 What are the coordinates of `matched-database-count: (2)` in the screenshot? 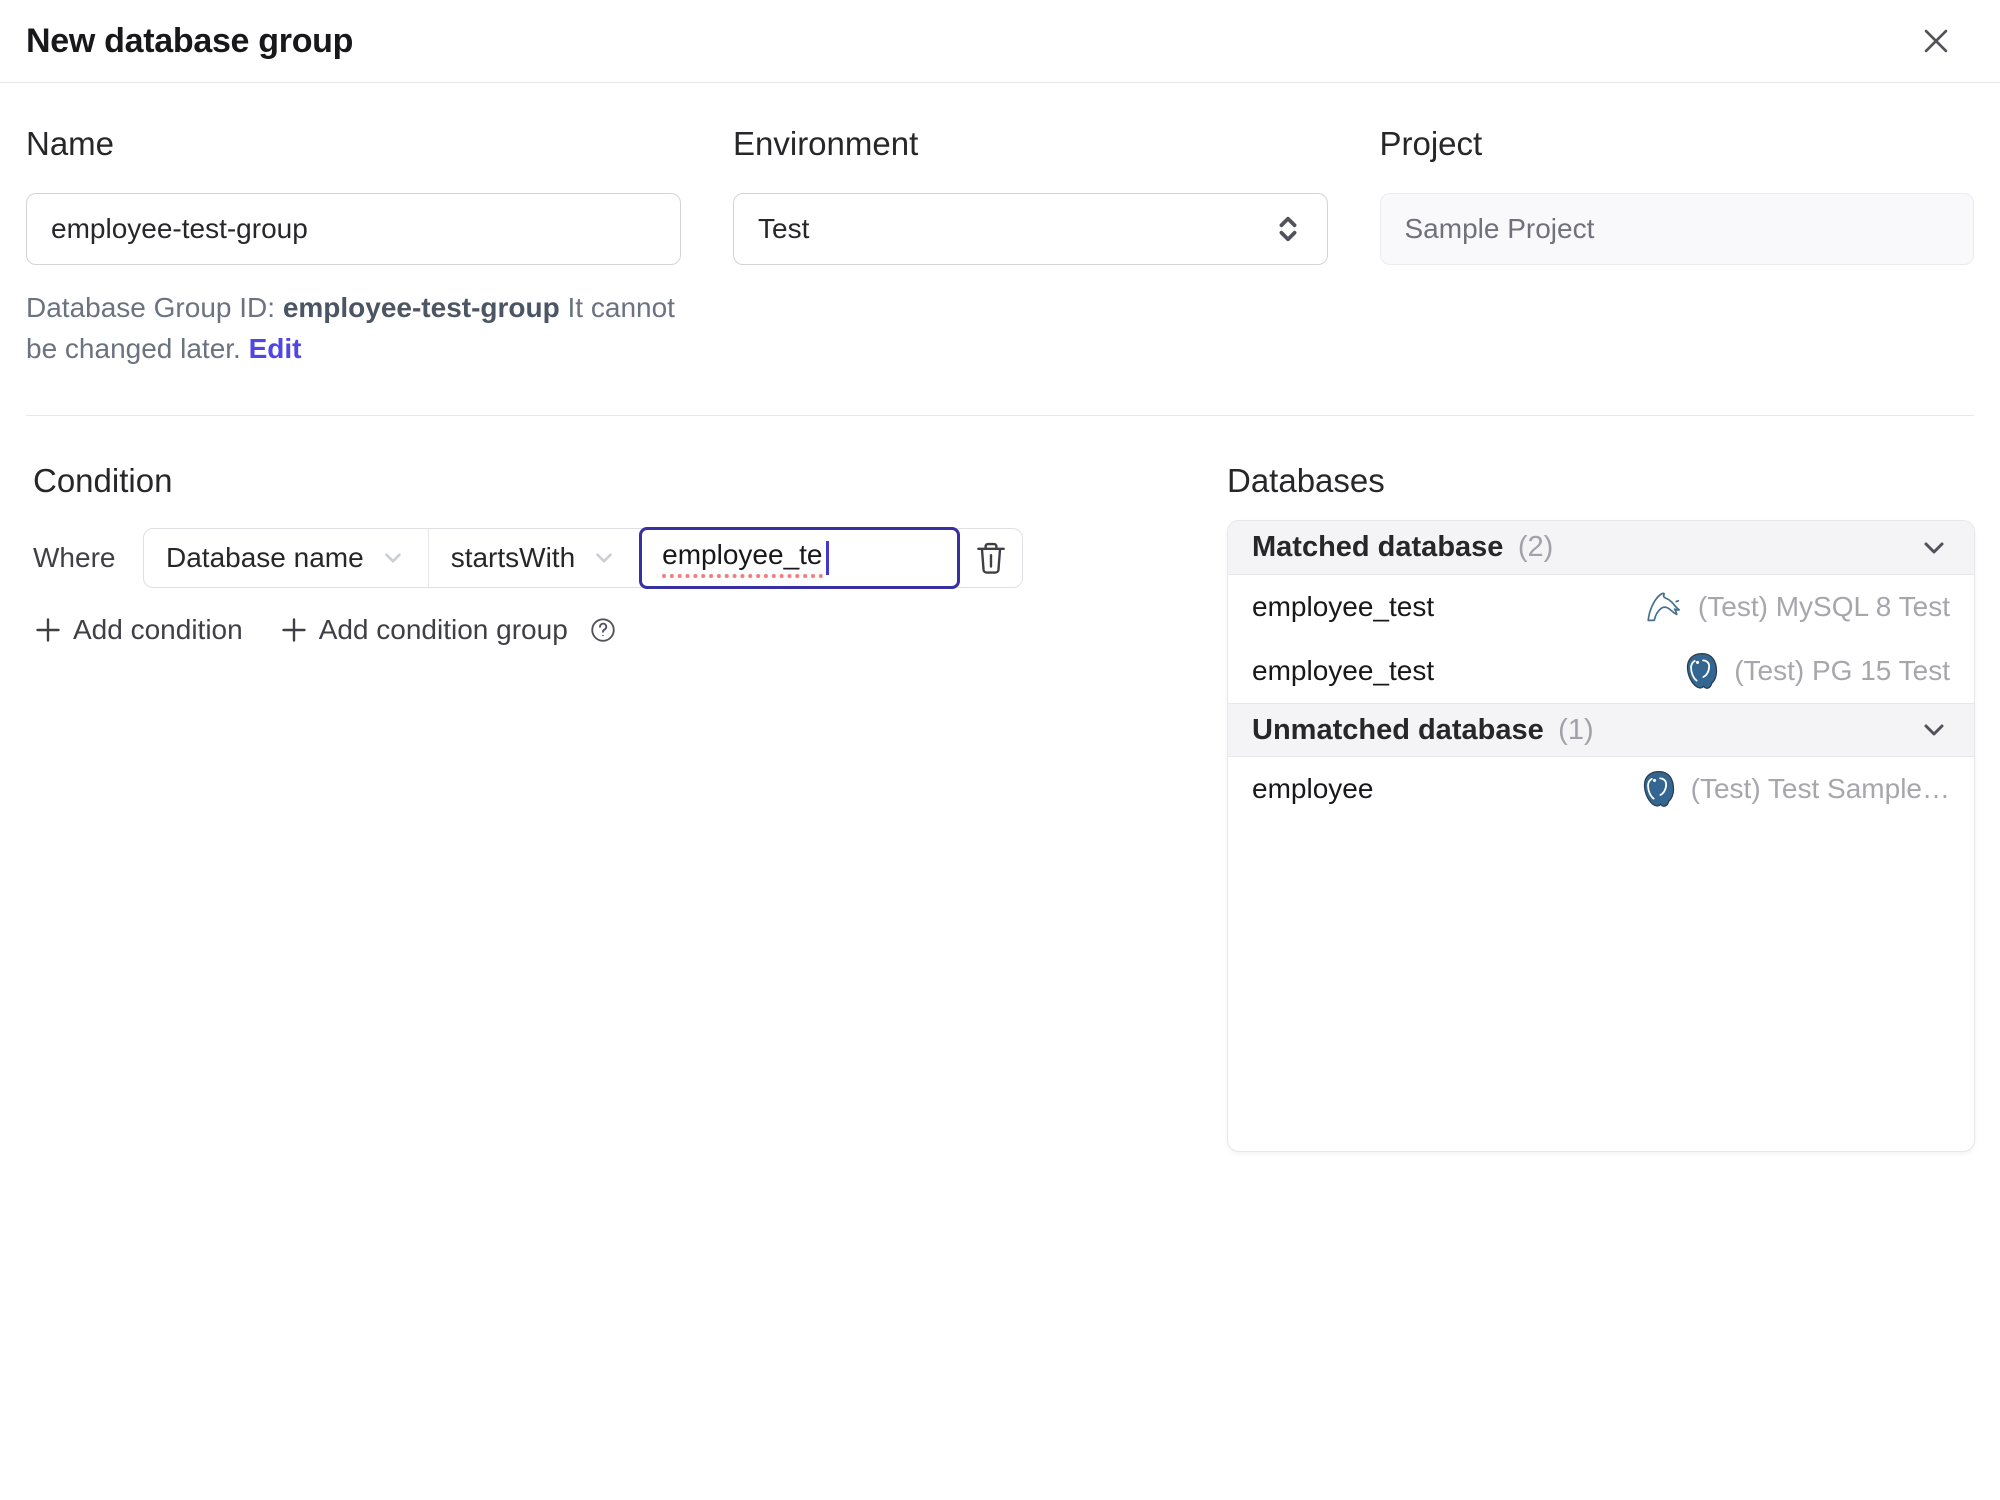 It's located at (1535, 547).